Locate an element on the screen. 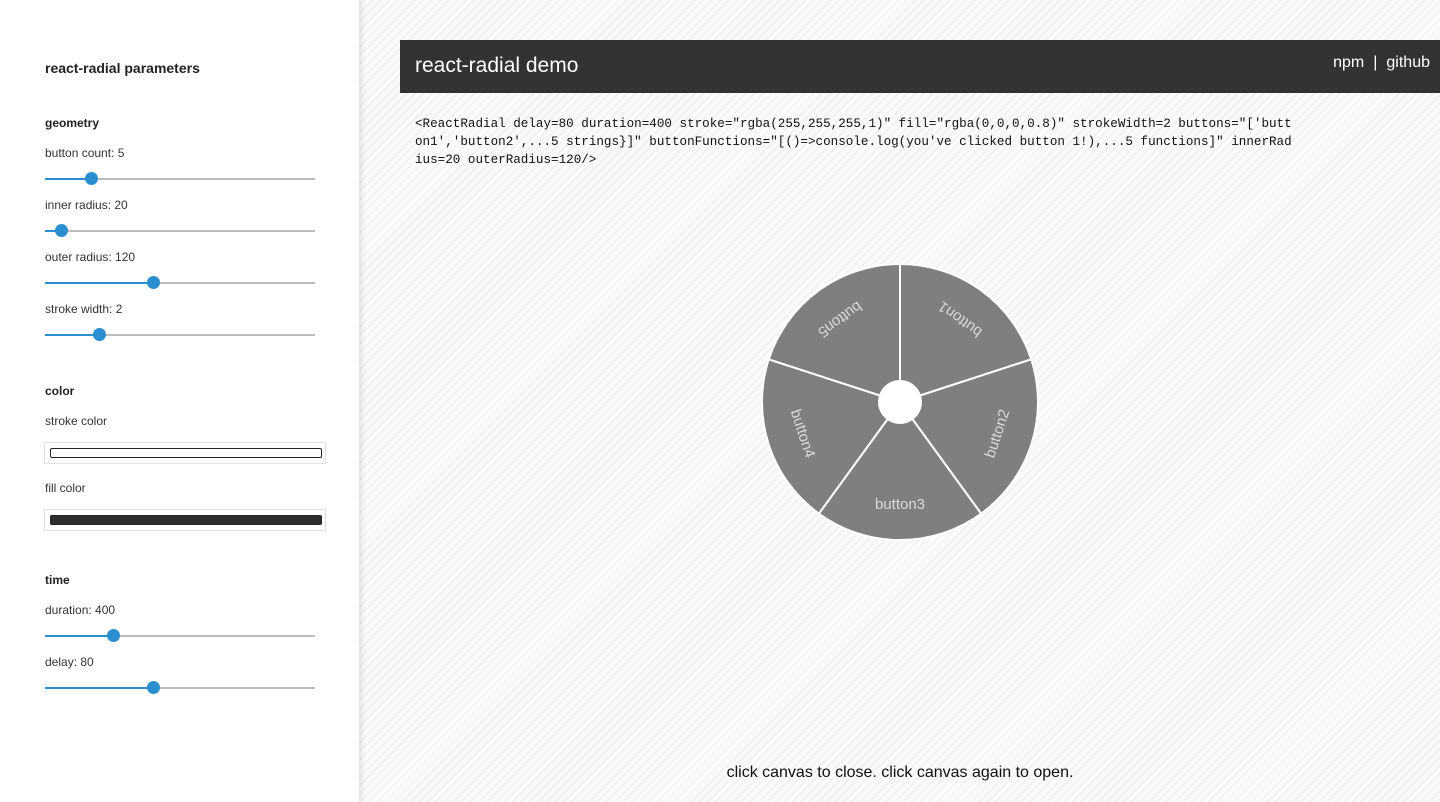 This screenshot has width=1440, height=802. inner-radius-label: inner radius: 20 is located at coordinates (86, 205).